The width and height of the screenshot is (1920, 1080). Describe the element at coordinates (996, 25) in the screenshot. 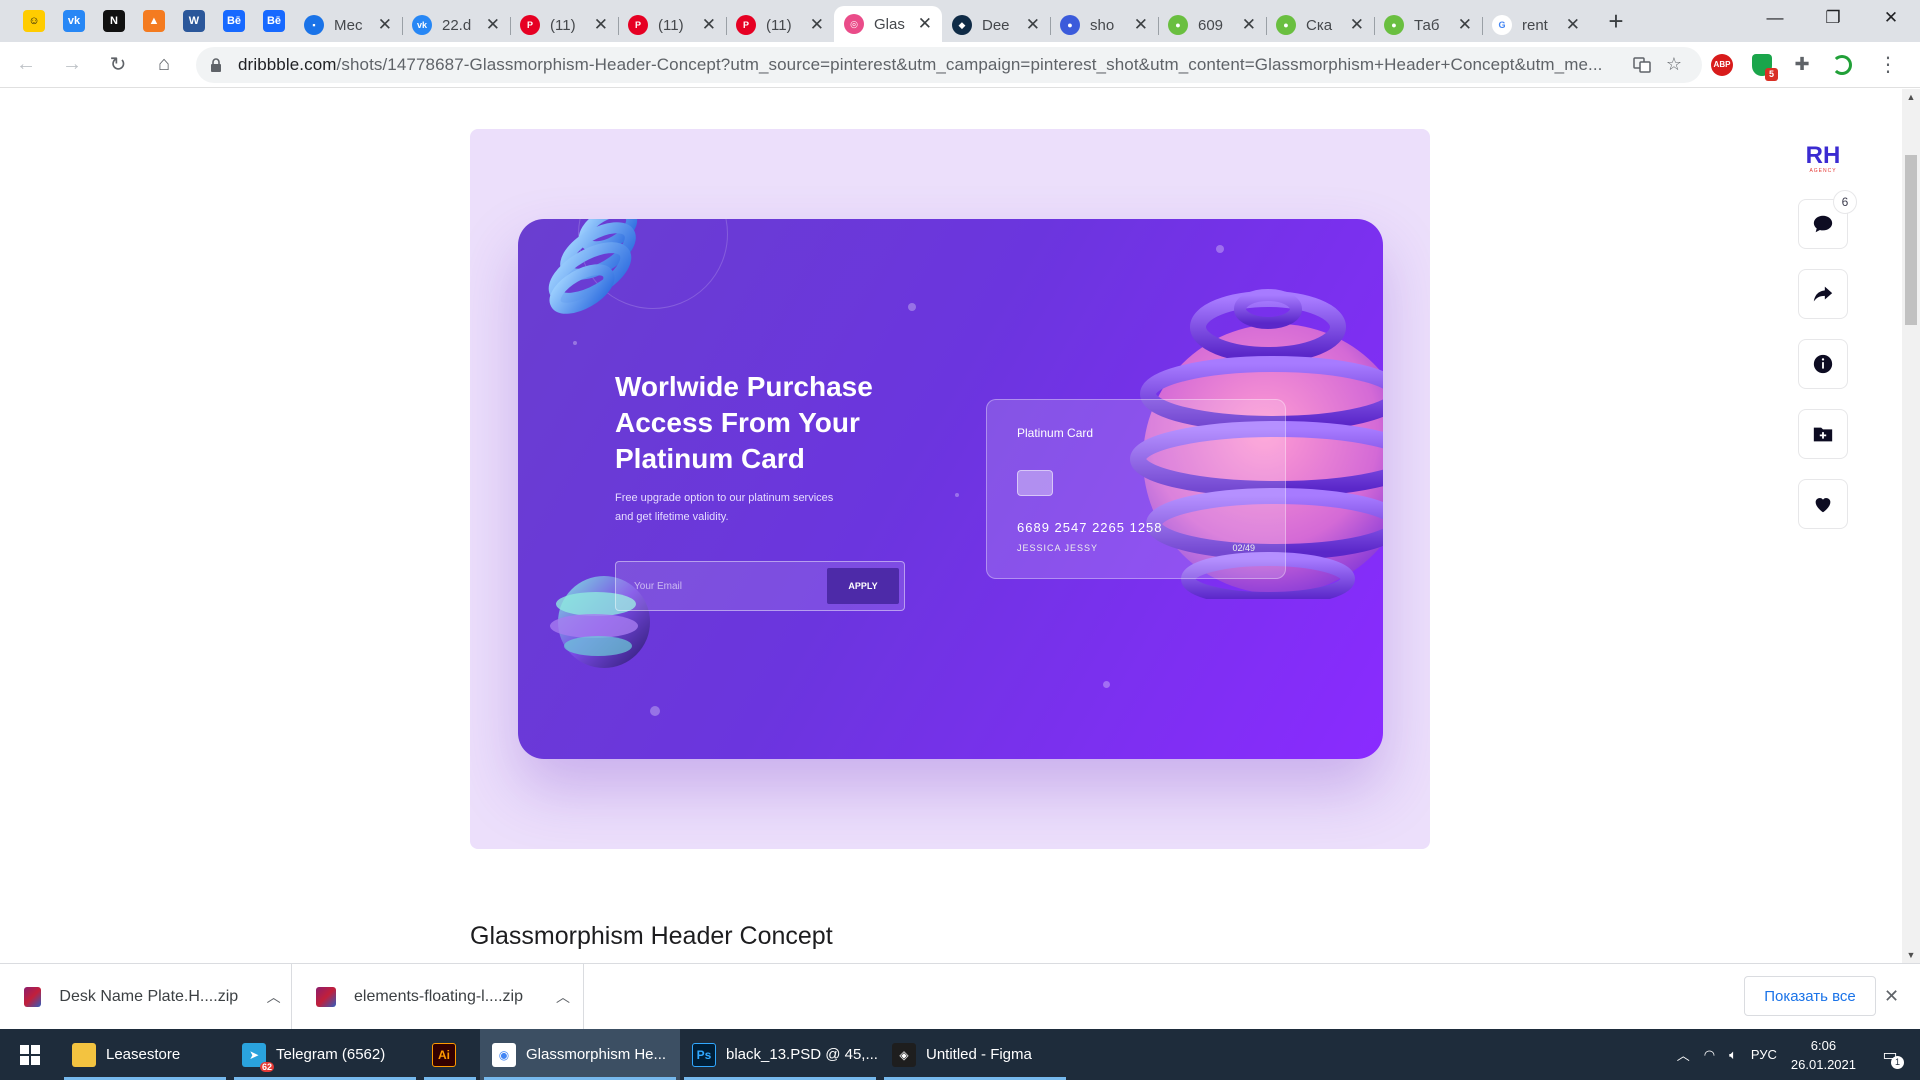

I see `tab: ◆ Dee ✕` at that location.